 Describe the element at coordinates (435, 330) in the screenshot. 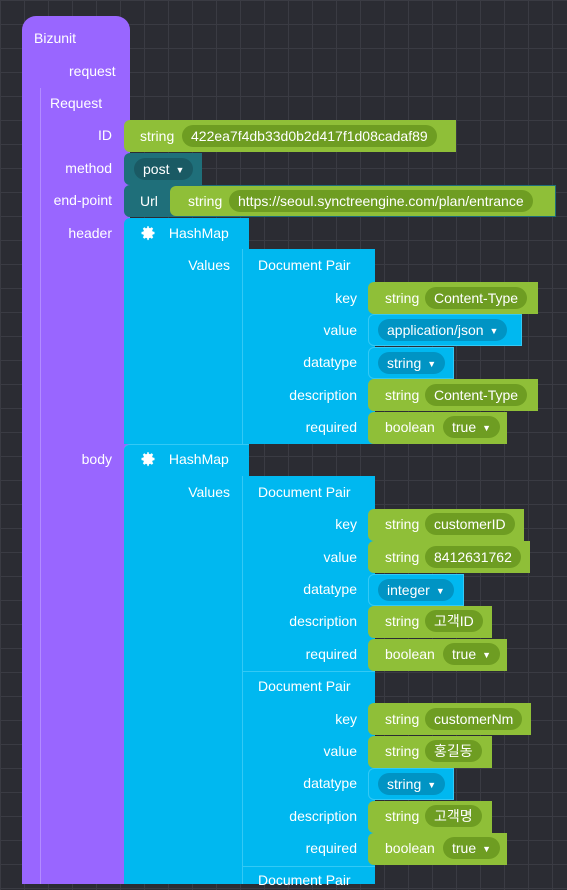

I see `header-value: application/json` at that location.